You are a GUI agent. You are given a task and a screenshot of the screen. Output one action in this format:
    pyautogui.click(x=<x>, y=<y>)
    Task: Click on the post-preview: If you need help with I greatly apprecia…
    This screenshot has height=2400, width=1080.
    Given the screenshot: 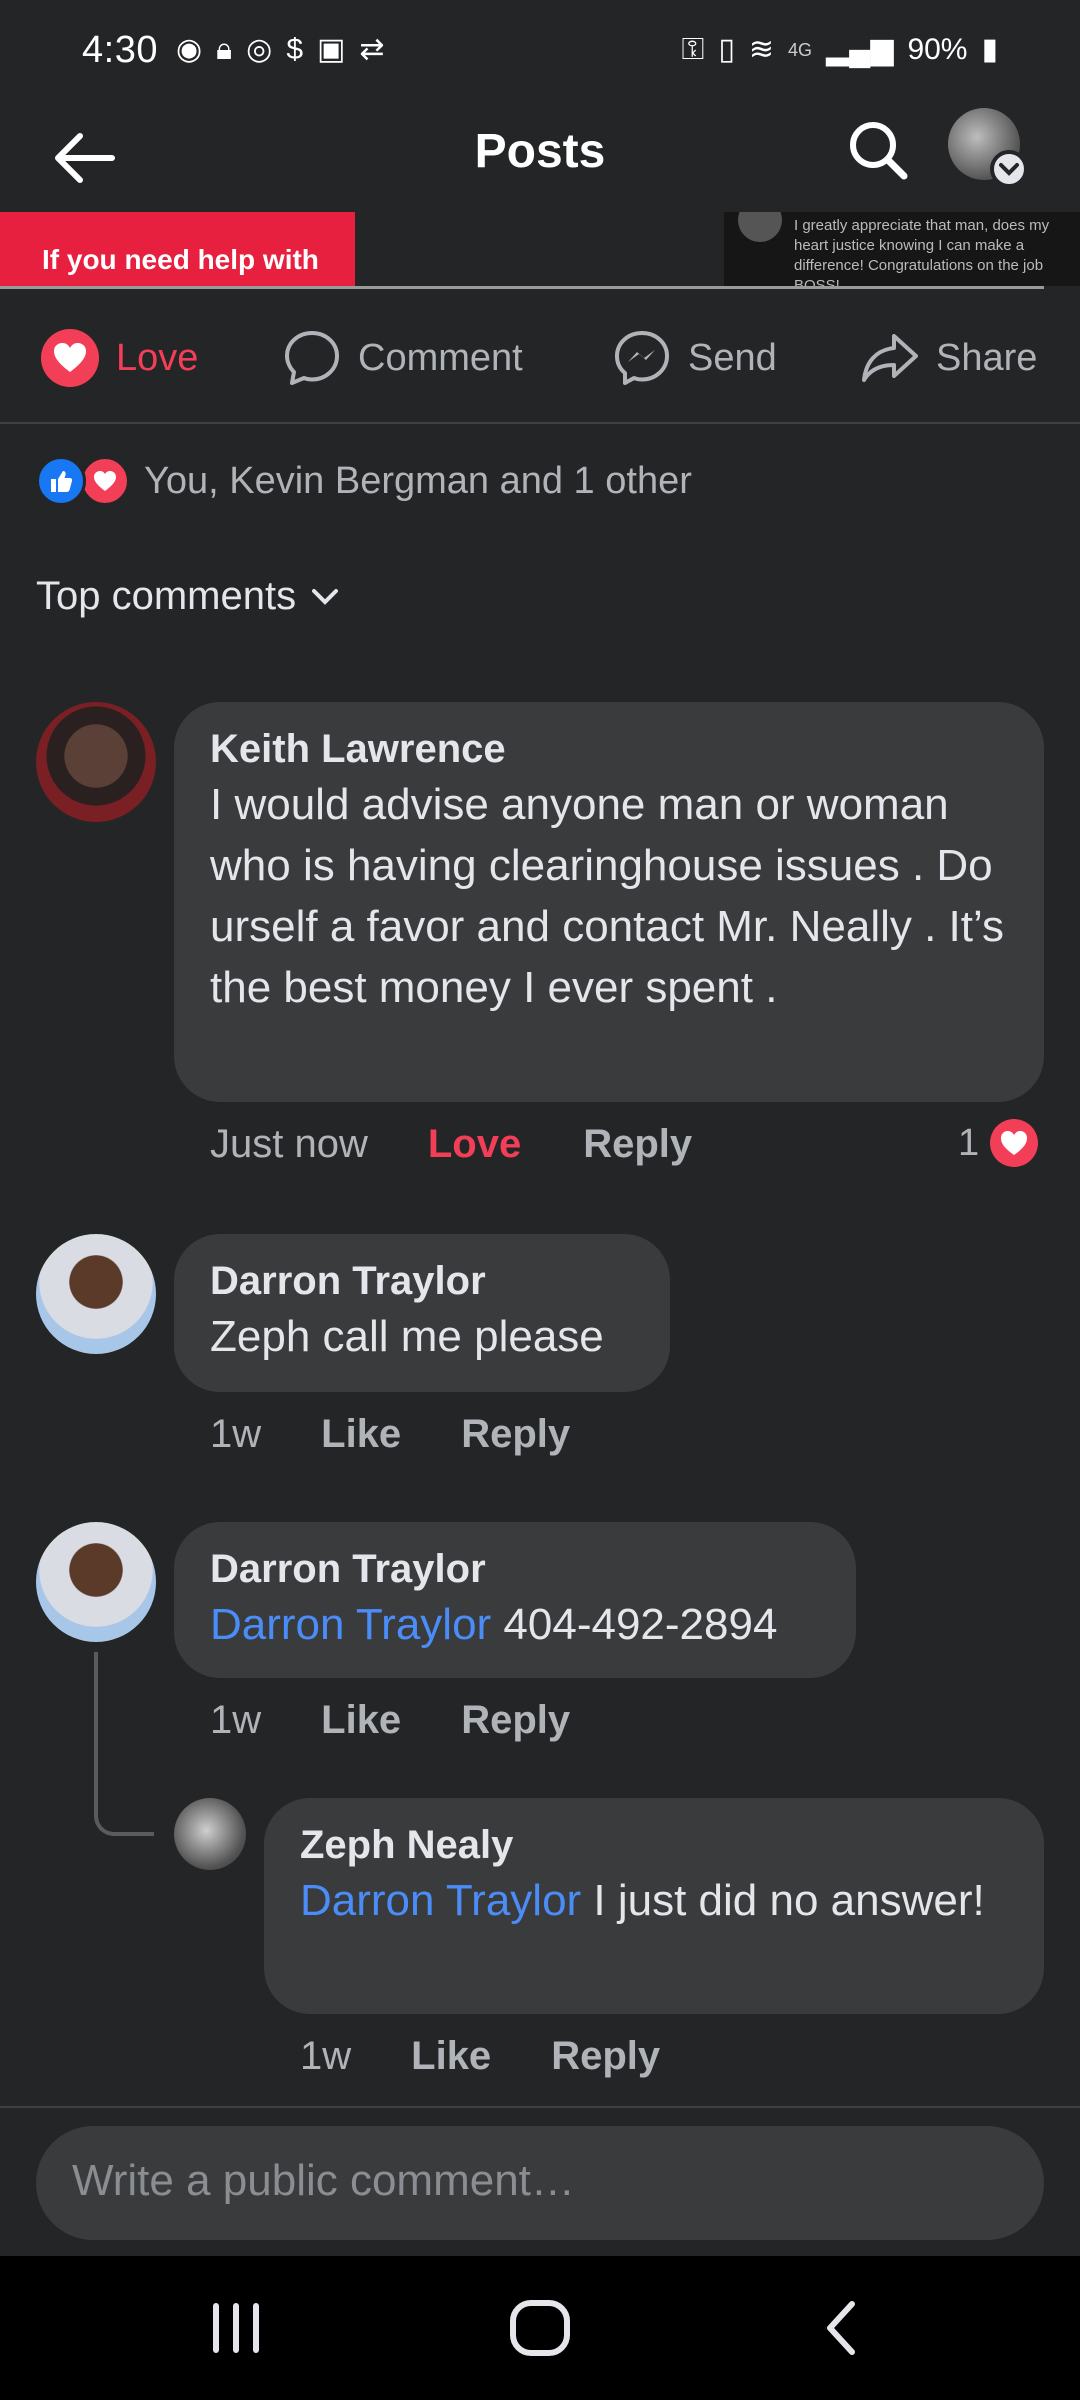 What is the action you would take?
    pyautogui.click(x=540, y=249)
    